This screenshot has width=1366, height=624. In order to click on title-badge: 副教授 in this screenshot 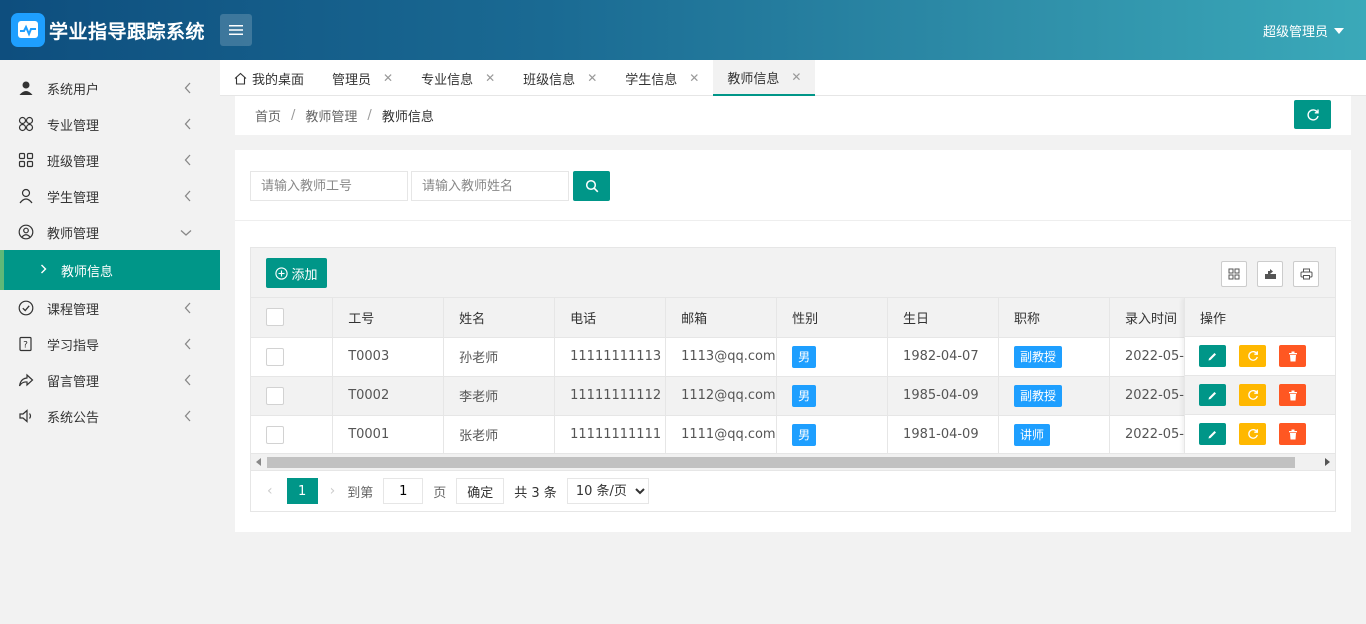, I will do `click(1038, 395)`.